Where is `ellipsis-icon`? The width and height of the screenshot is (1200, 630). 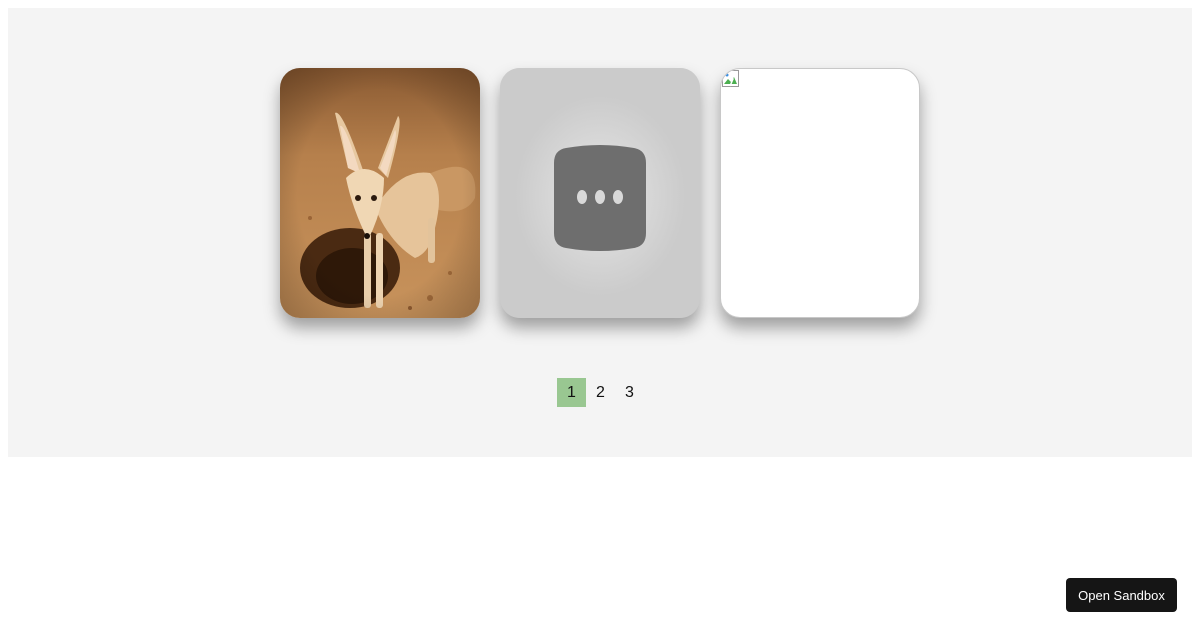
ellipsis-icon is located at coordinates (600, 198).